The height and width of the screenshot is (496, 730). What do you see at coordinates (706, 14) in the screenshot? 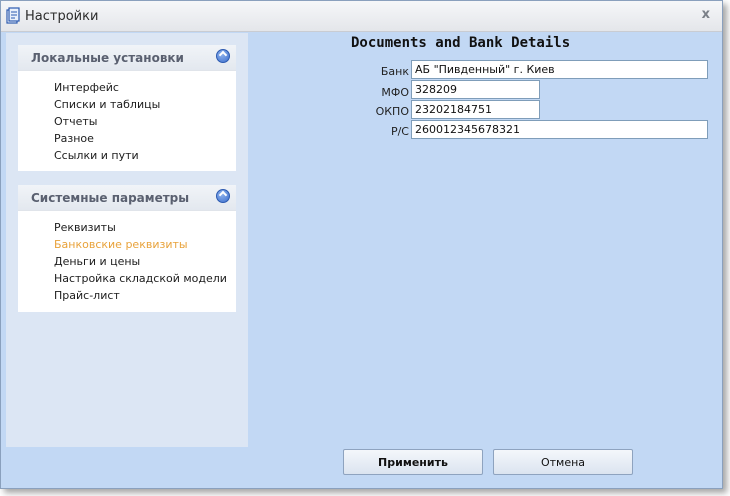
I see `close-icon: x` at bounding box center [706, 14].